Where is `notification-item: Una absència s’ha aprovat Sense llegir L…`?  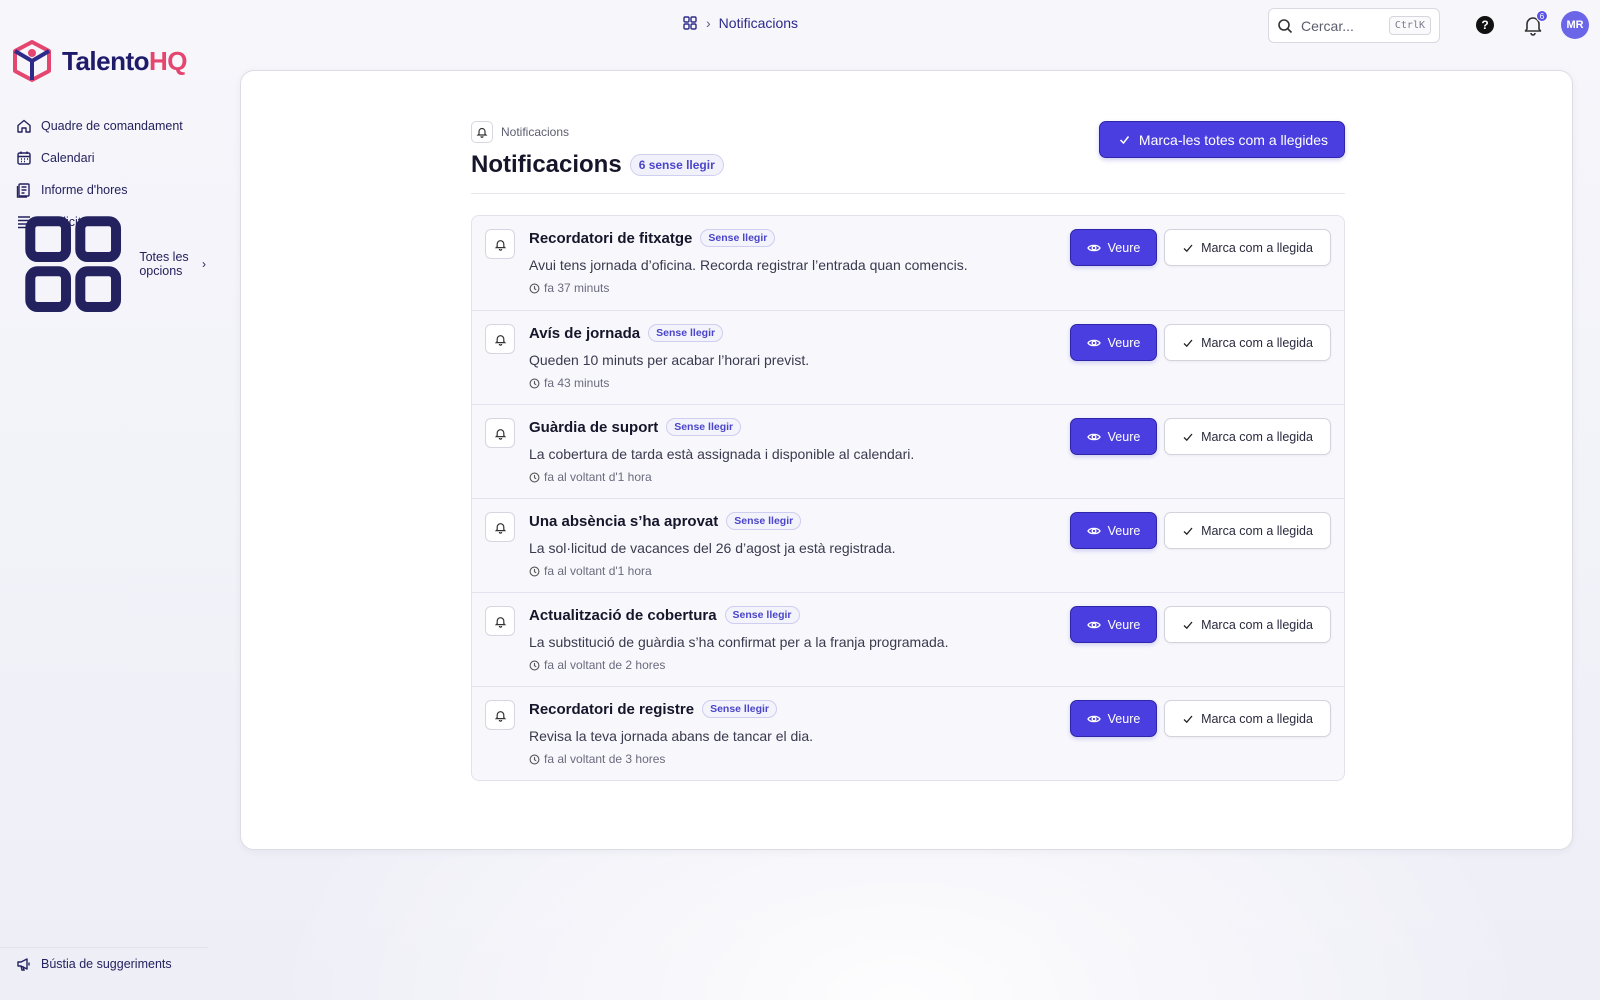 notification-item: Una absència s’ha aprovat Sense llegir L… is located at coordinates (908, 545).